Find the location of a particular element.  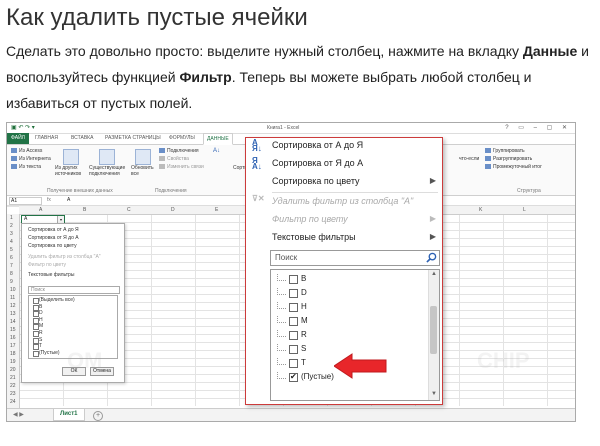

scroll-down-icon: ▼ is located at coordinates (434, 395).